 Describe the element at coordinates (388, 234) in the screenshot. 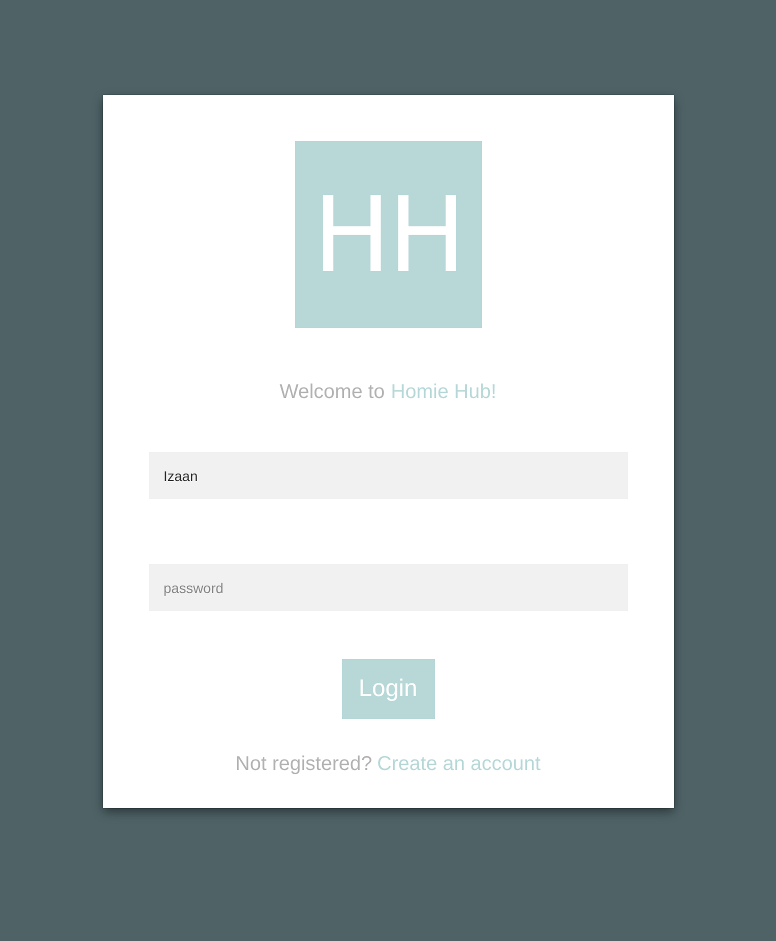

I see `logo: HH` at that location.